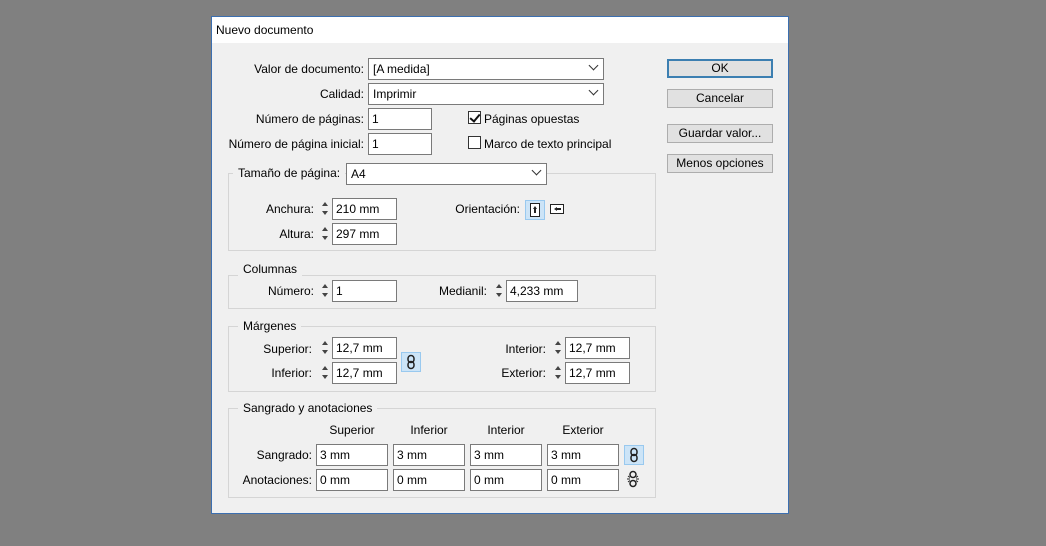 This screenshot has height=546, width=1046. I want to click on margin-bottom-input: 12,7 mm, so click(364, 373).